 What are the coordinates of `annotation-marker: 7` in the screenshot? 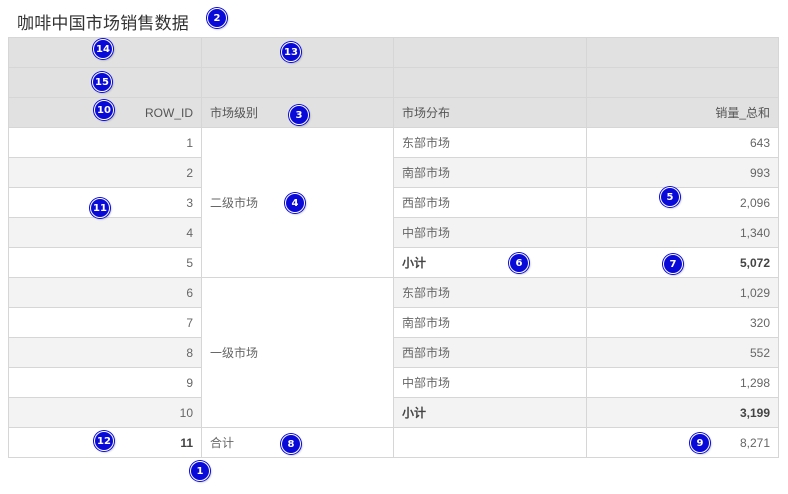 It's located at (673, 264).